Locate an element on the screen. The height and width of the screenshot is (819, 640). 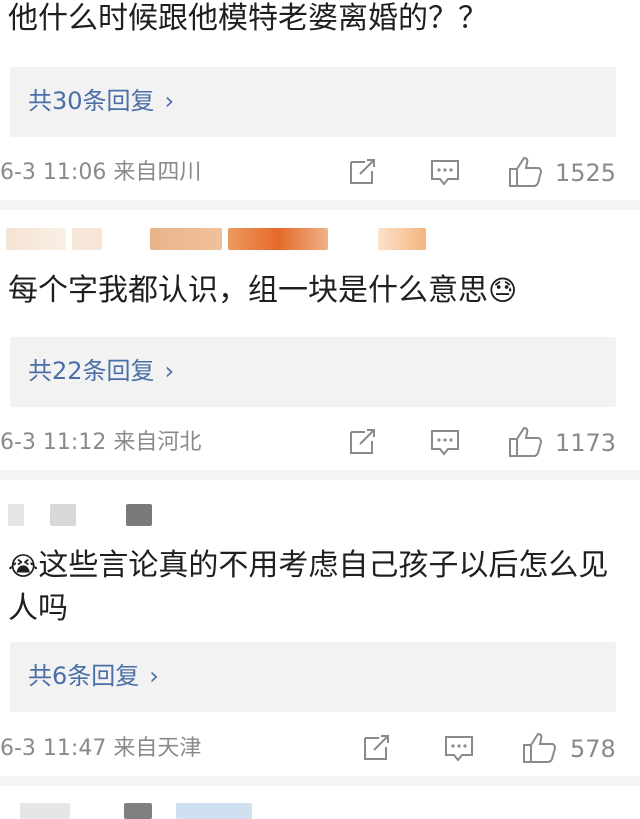
comment-2-meta: 6-3 11:12 来自河北 is located at coordinates (101, 442).